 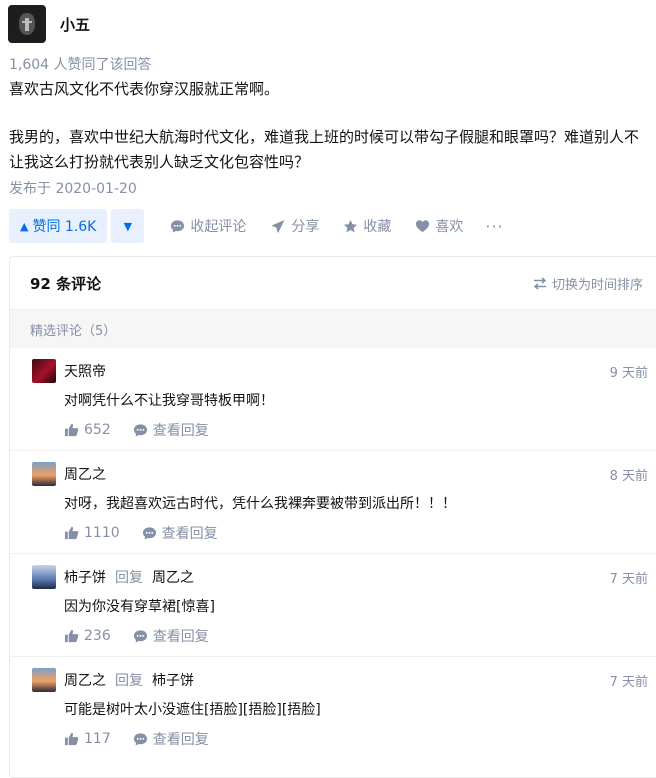 What do you see at coordinates (597, 285) in the screenshot?
I see `sort-switch-label: 切换为时间排序` at bounding box center [597, 285].